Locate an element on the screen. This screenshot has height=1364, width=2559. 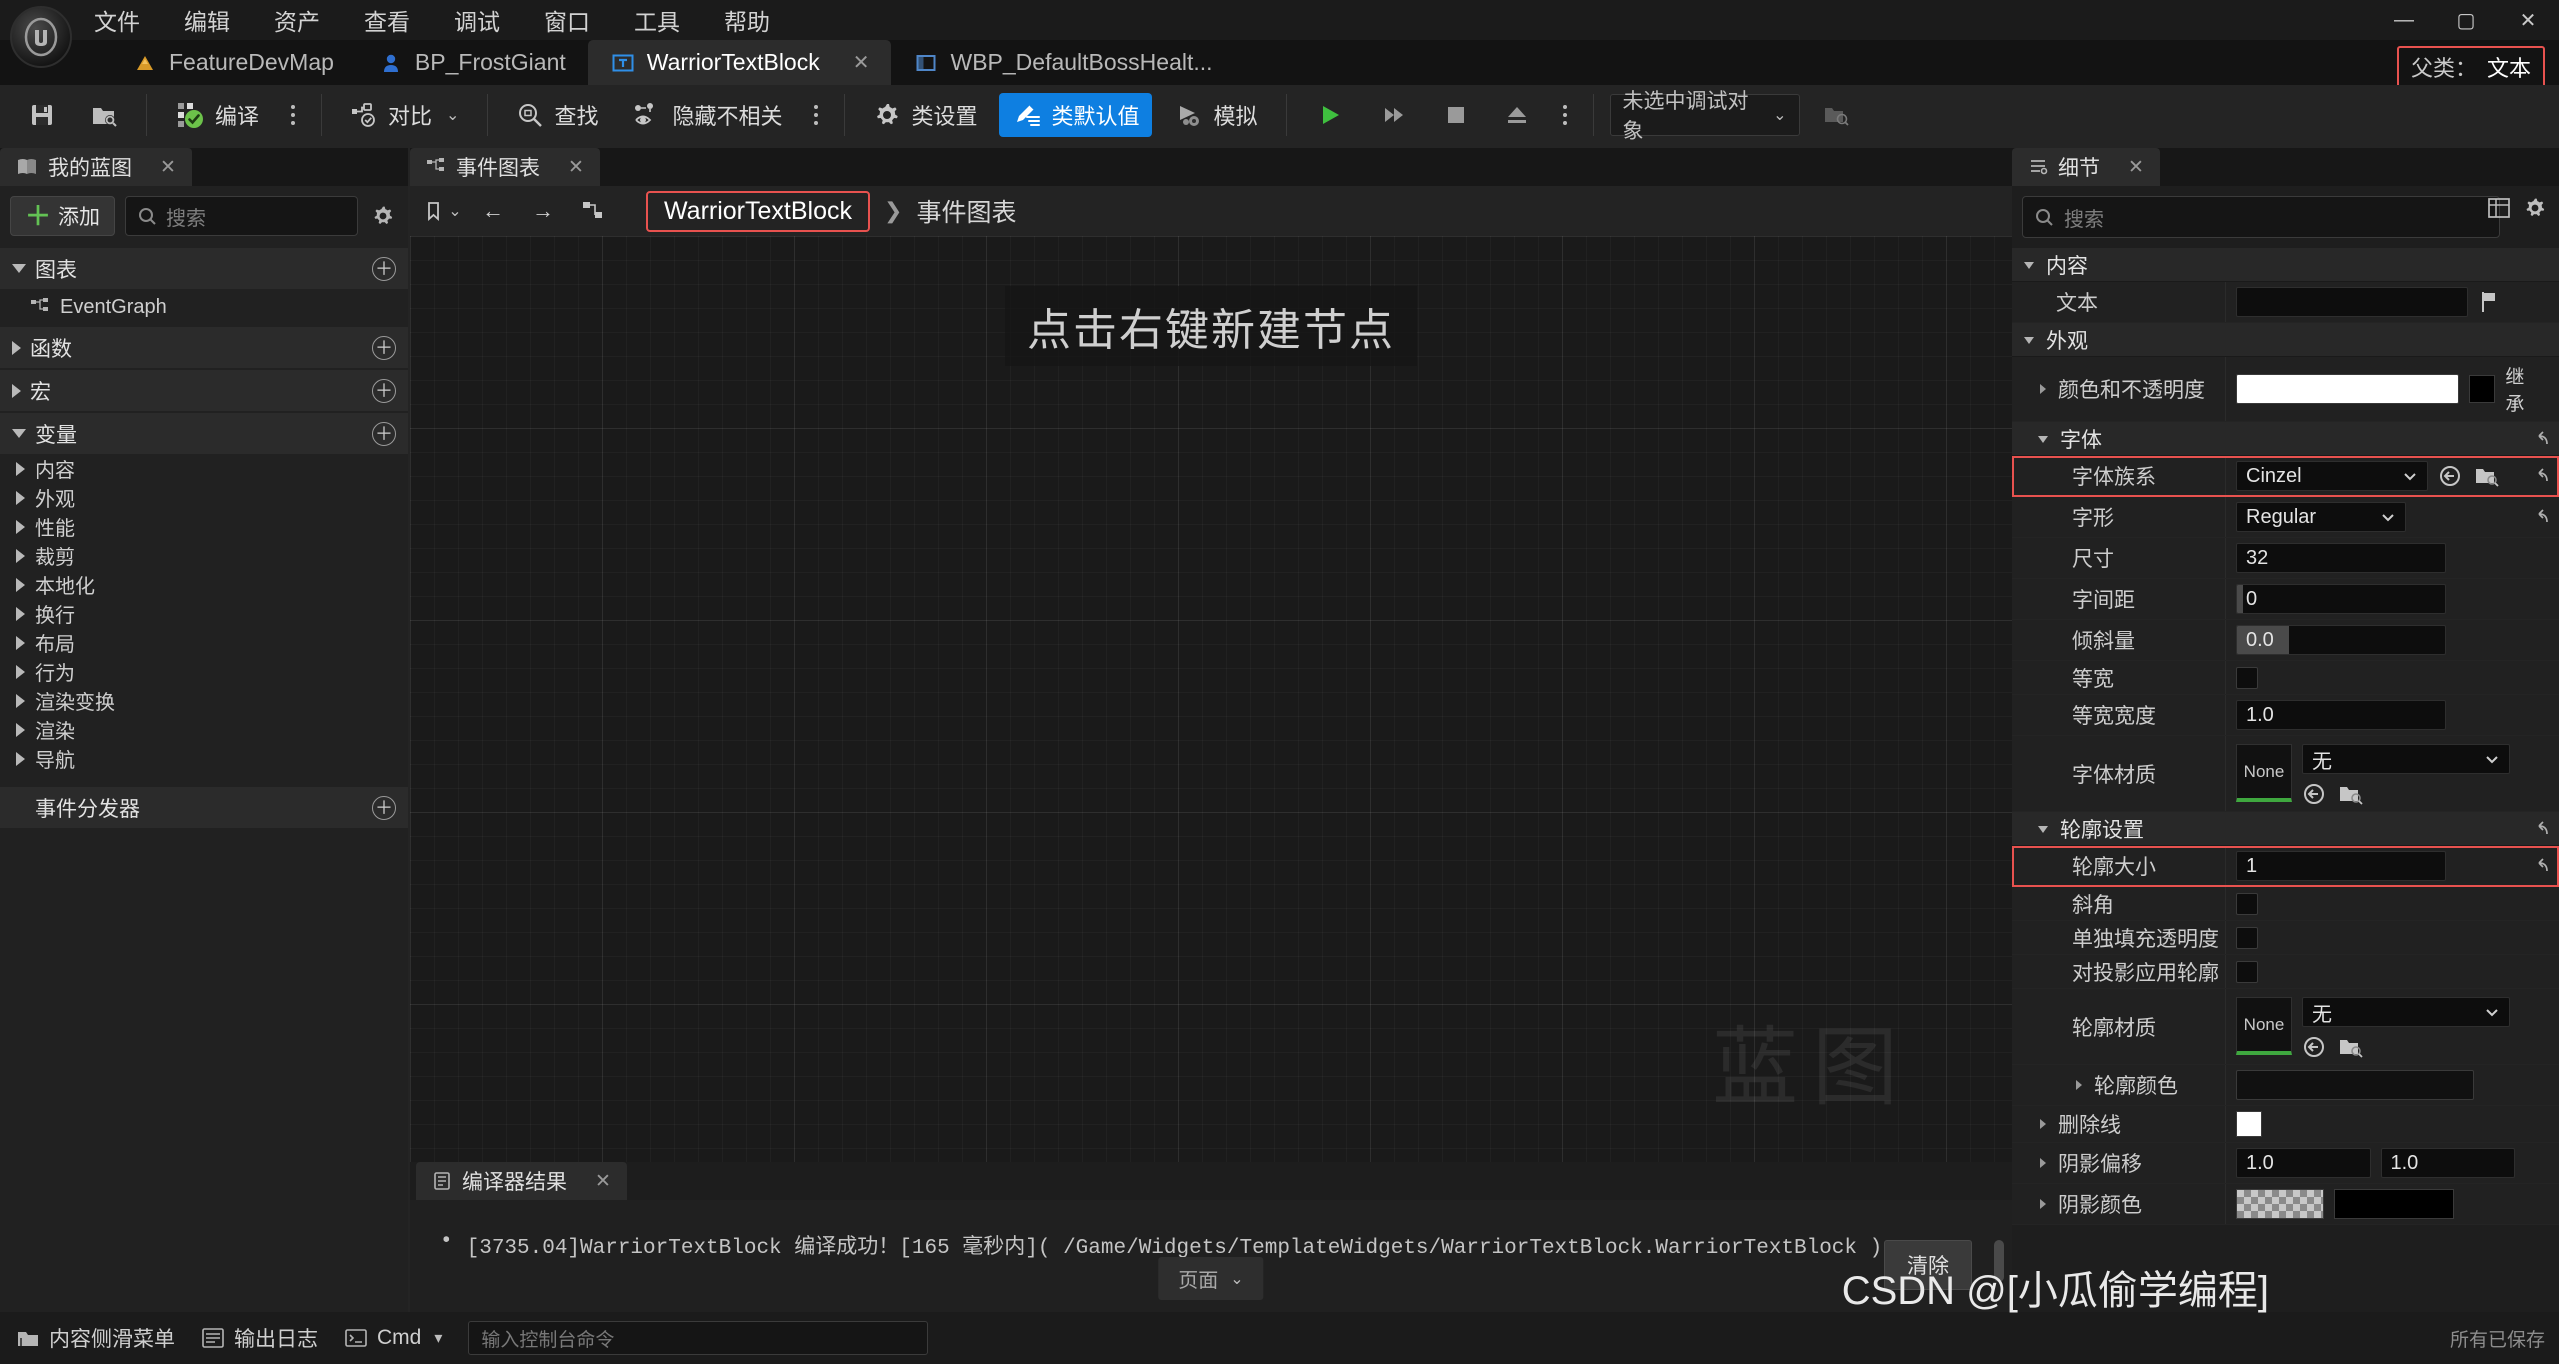
bookmark-button: ⌄ is located at coordinates (443, 211).